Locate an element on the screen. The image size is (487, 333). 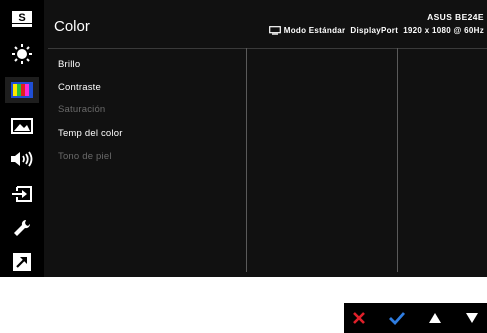
triangle-up-icon is located at coordinates (435, 318).